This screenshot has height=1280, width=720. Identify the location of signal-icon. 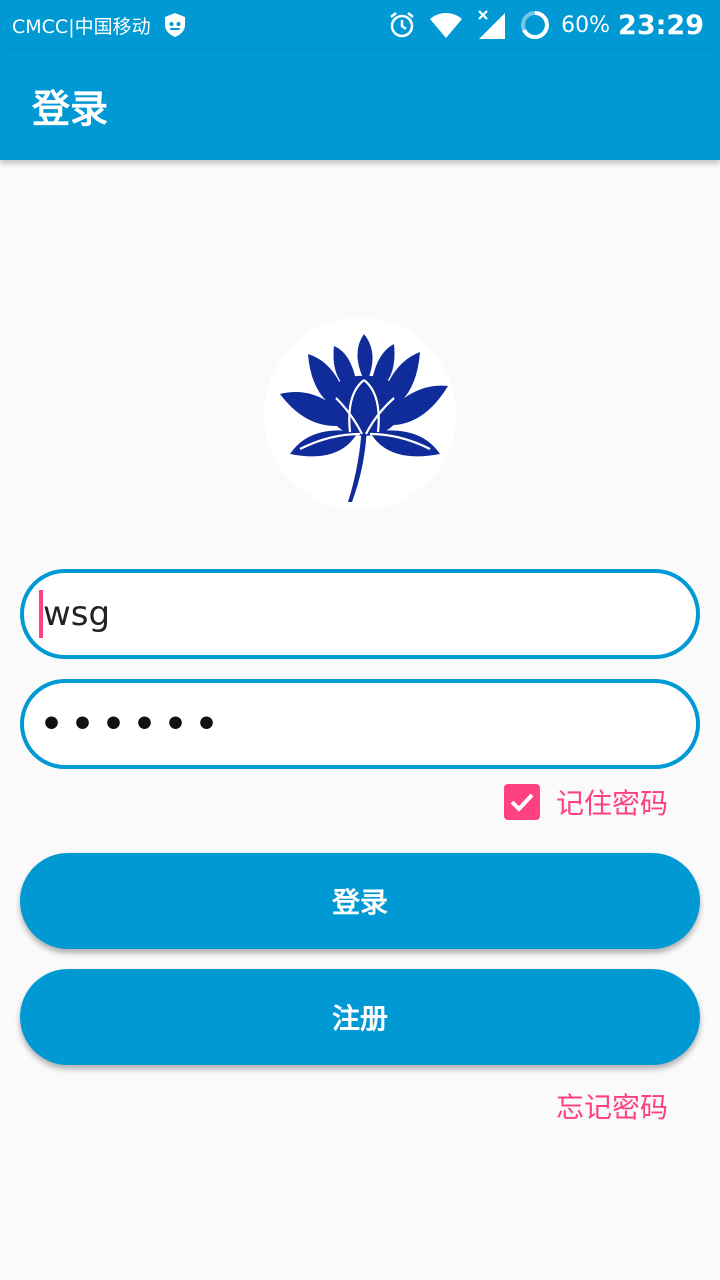
(491, 25).